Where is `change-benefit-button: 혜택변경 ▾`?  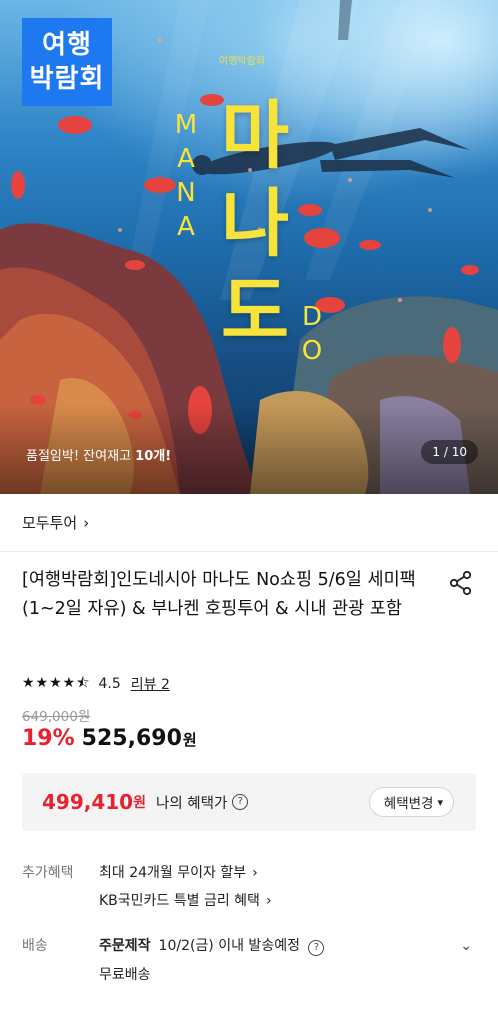
change-benefit-button: 혜택변경 ▾ is located at coordinates (411, 802).